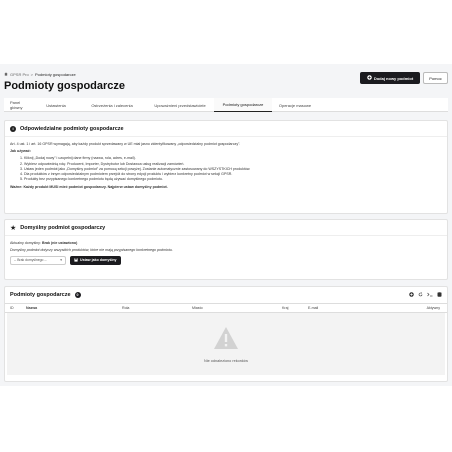  What do you see at coordinates (19, 74) in the screenshot?
I see `breadcrumb-home: GPSR Pro` at bounding box center [19, 74].